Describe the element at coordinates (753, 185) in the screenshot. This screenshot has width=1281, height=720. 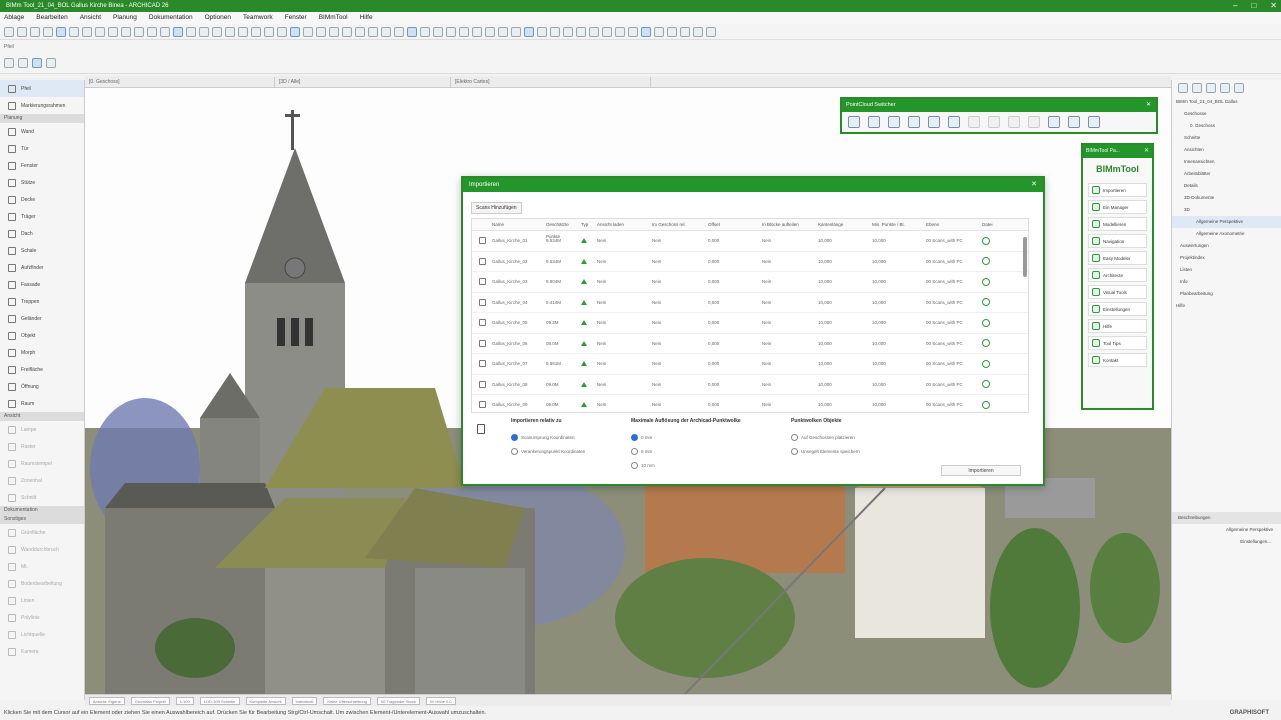
I see `import-dialog-titlebar: Importieren ✕` at that location.